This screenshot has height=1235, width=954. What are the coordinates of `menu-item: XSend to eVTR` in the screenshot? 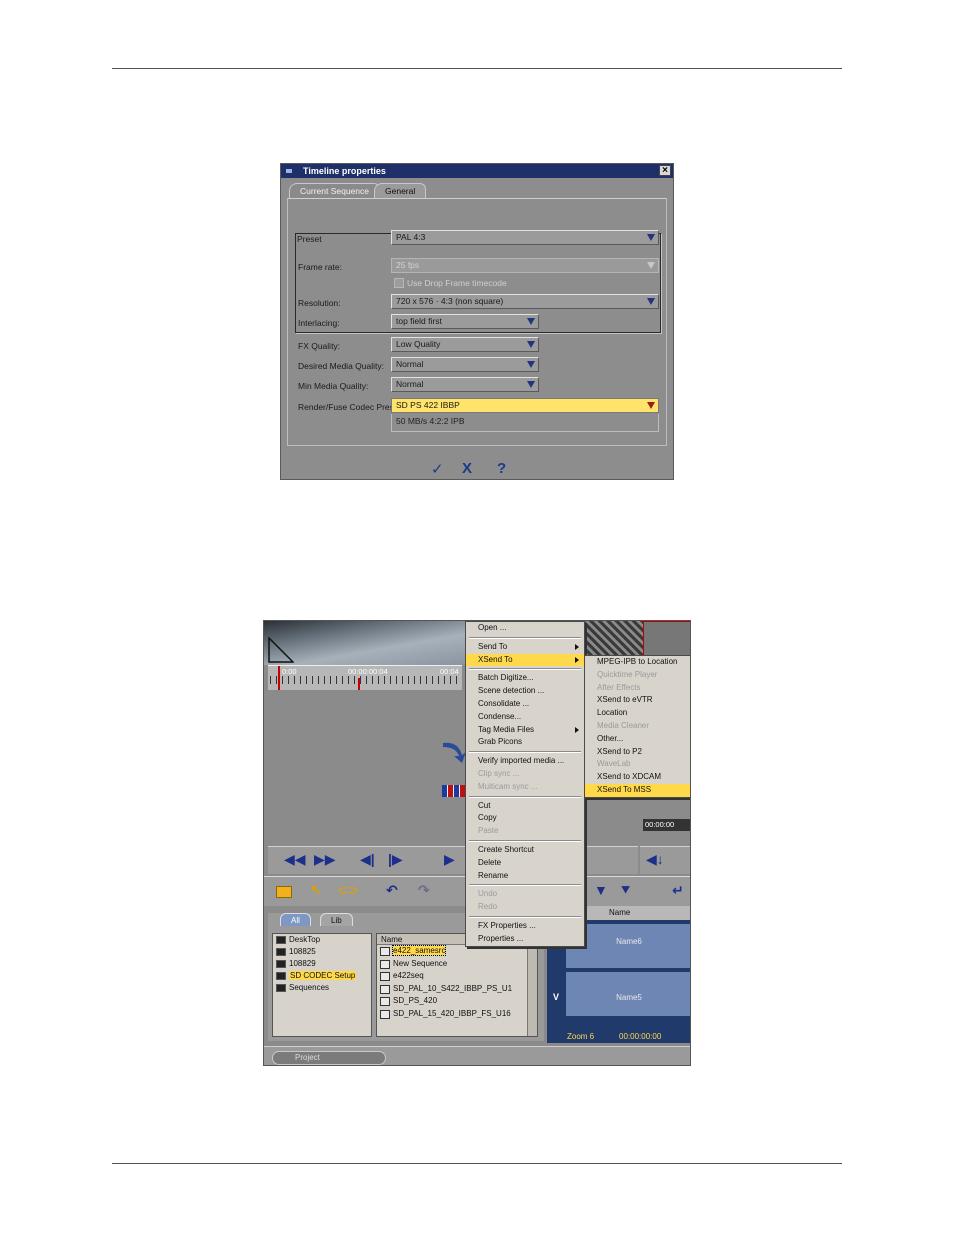 It's located at (637, 700).